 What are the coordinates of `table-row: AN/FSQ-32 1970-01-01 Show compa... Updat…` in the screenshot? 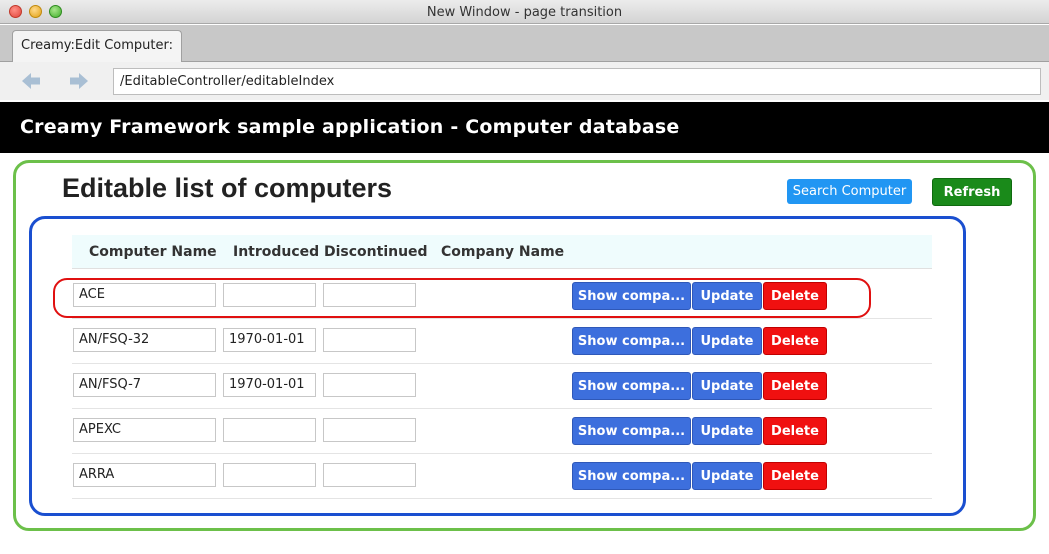 It's located at (502, 341).